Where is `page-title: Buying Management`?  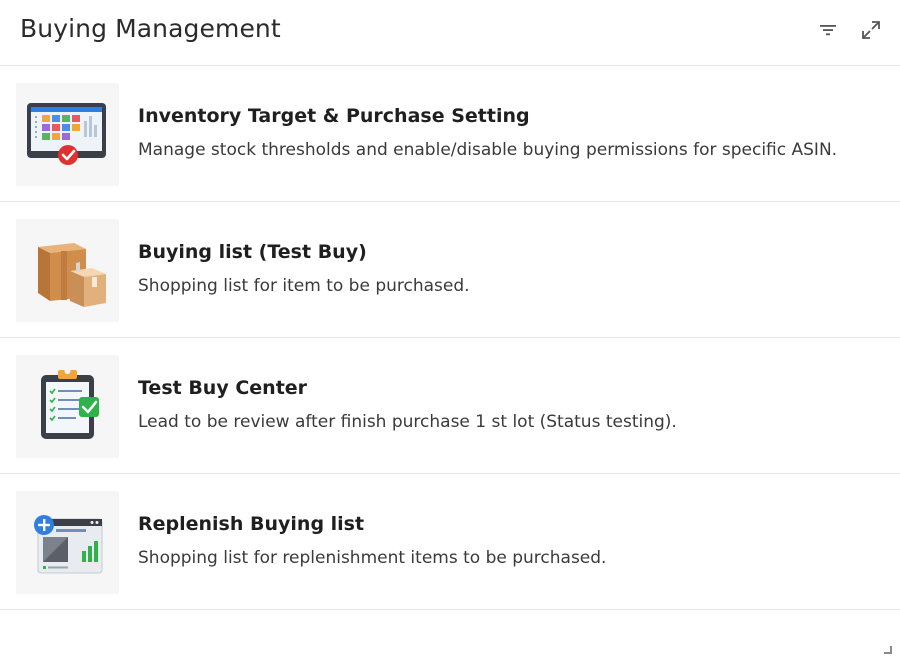
page-title: Buying Management is located at coordinates (150, 28).